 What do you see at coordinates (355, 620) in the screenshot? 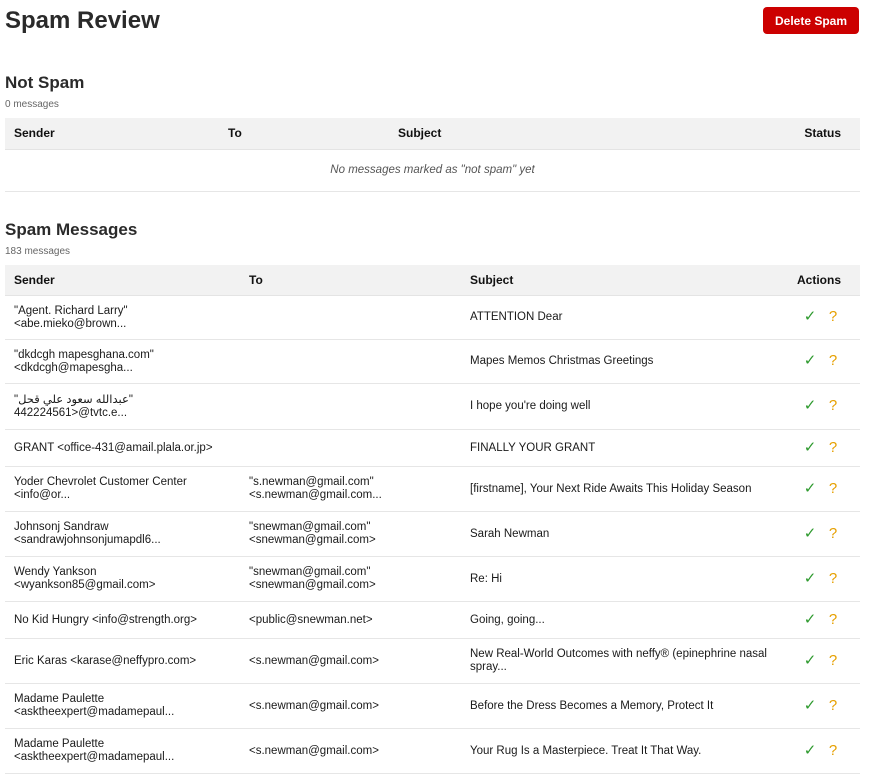
I see `to-cell-line: <public@snewman.net>` at bounding box center [355, 620].